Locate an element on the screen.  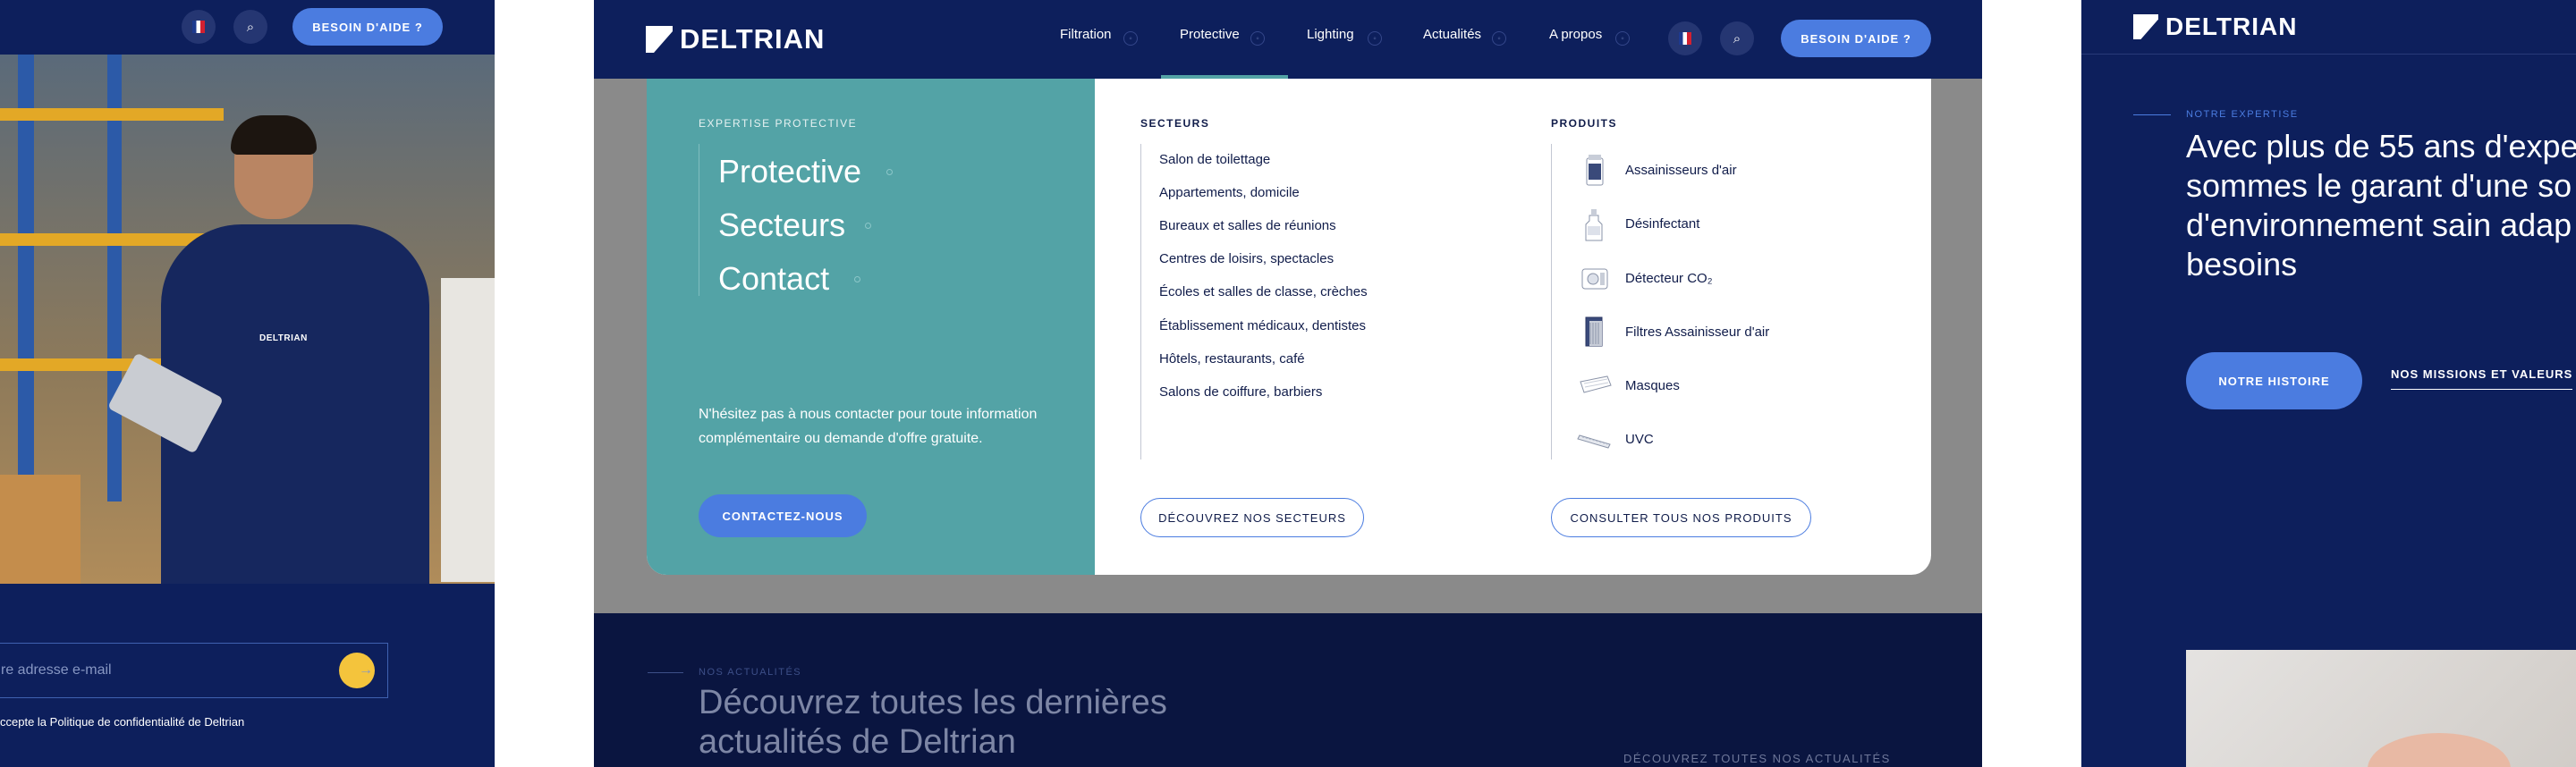
paper-roll is located at coordinates (468, 430).